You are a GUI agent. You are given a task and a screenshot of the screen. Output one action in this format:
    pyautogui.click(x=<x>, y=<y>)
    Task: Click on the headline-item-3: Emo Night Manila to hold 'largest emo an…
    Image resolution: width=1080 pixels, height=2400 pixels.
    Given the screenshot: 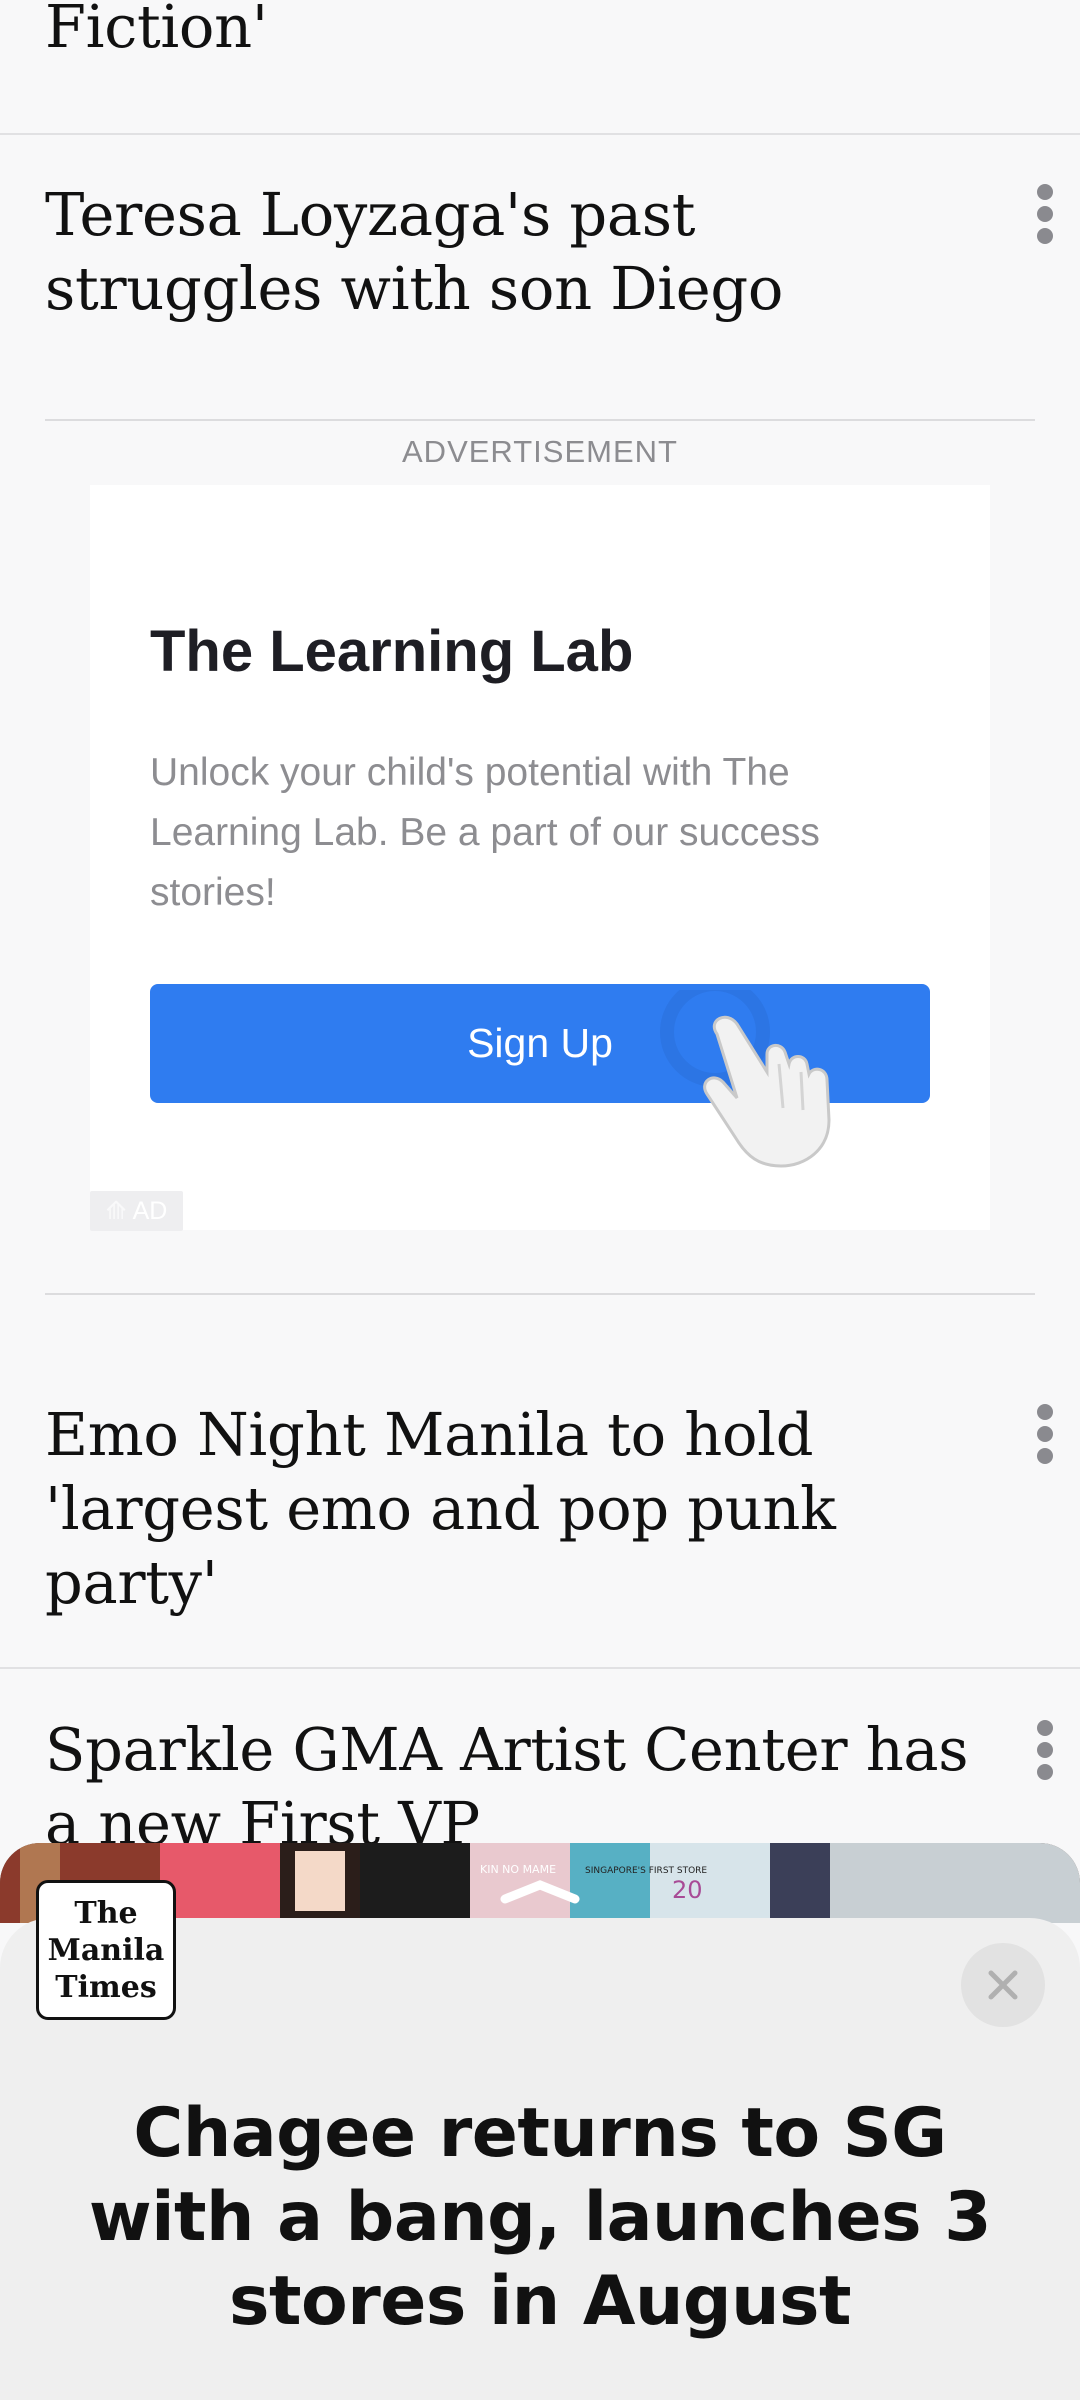 What is the action you would take?
    pyautogui.click(x=517, y=1509)
    